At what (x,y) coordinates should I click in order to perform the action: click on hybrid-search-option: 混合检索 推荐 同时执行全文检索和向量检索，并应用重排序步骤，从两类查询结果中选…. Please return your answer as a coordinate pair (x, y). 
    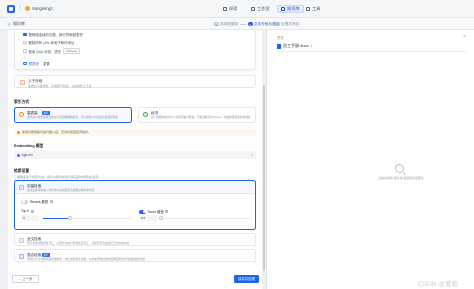
    Looking at the image, I should click on (135, 255).